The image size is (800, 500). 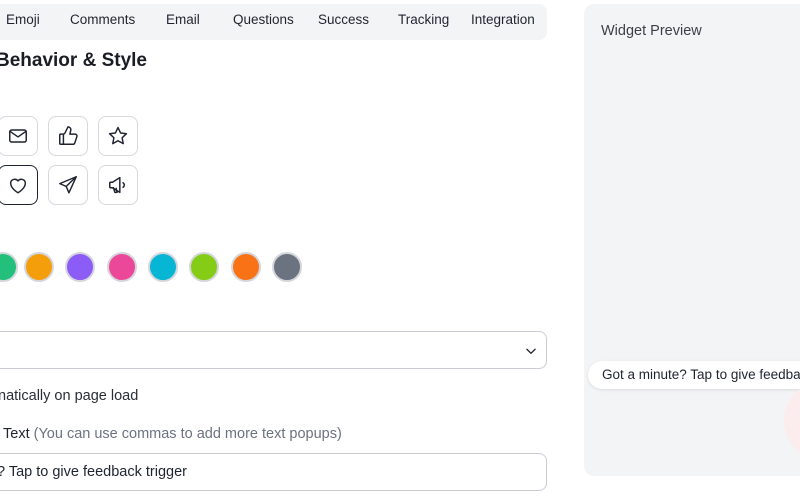 What do you see at coordinates (80, 267) in the screenshot?
I see `color-swatch-purple` at bounding box center [80, 267].